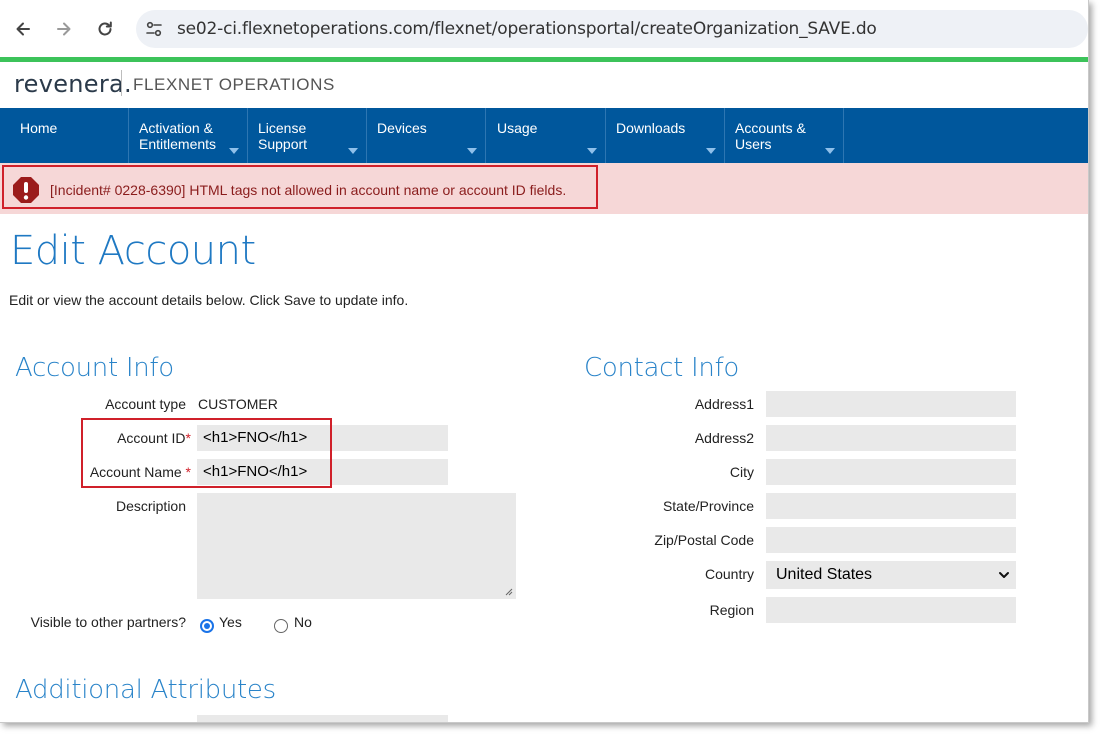 Image resolution: width=1101 pixels, height=734 pixels. What do you see at coordinates (891, 506) in the screenshot?
I see `state-input` at bounding box center [891, 506].